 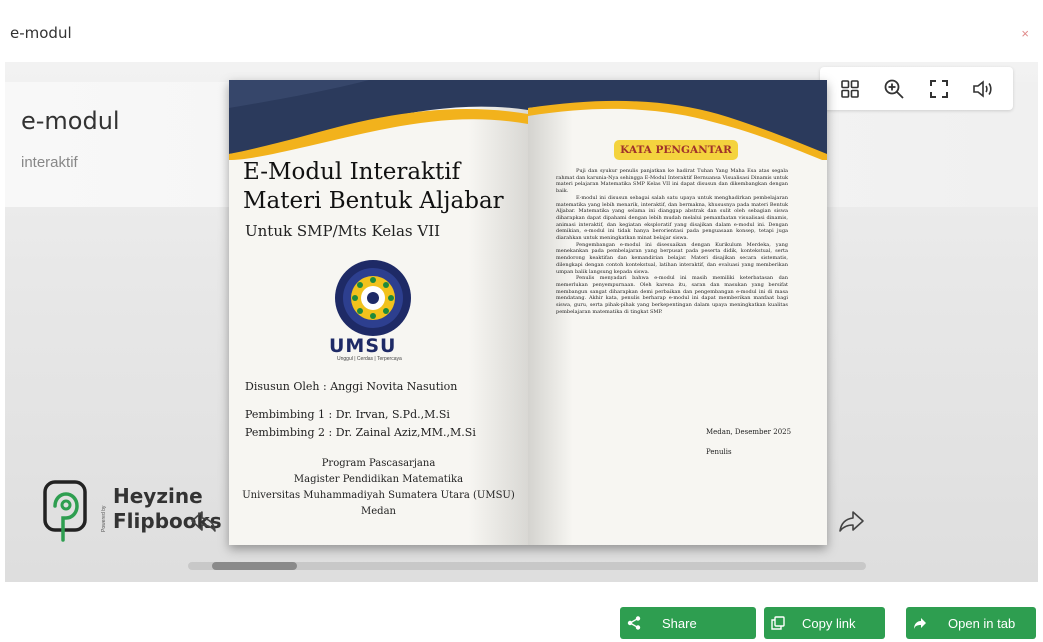 What do you see at coordinates (634, 623) in the screenshot?
I see `share-icon` at bounding box center [634, 623].